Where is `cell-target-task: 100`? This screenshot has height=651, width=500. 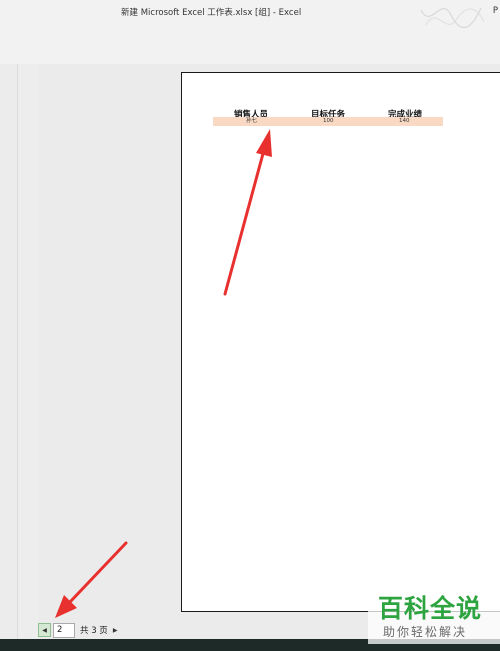
cell-target-task: 100 is located at coordinates (328, 121).